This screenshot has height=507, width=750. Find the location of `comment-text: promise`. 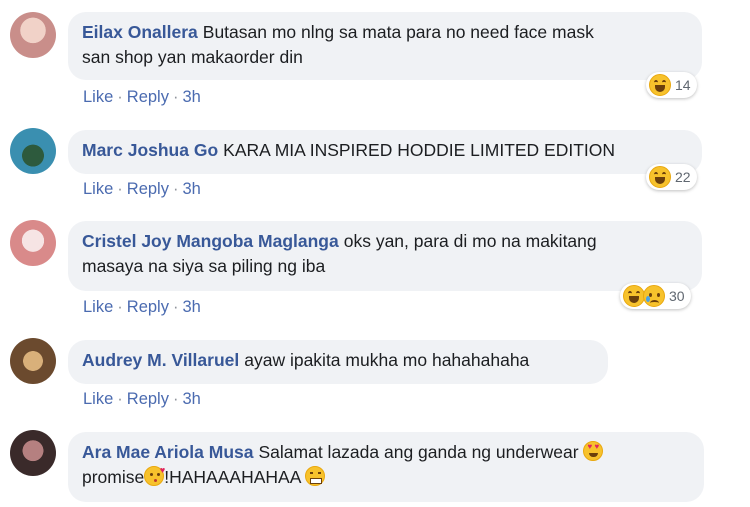

comment-text: promise is located at coordinates (113, 477).